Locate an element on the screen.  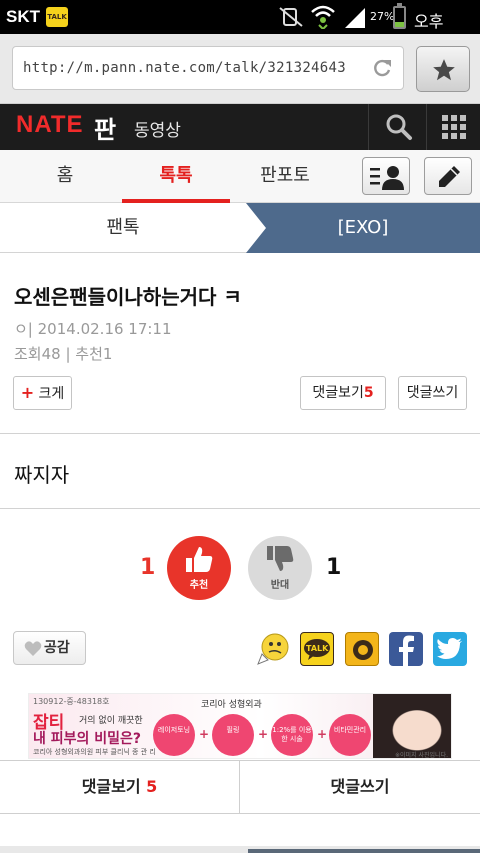
bookmark-button is located at coordinates (443, 69).